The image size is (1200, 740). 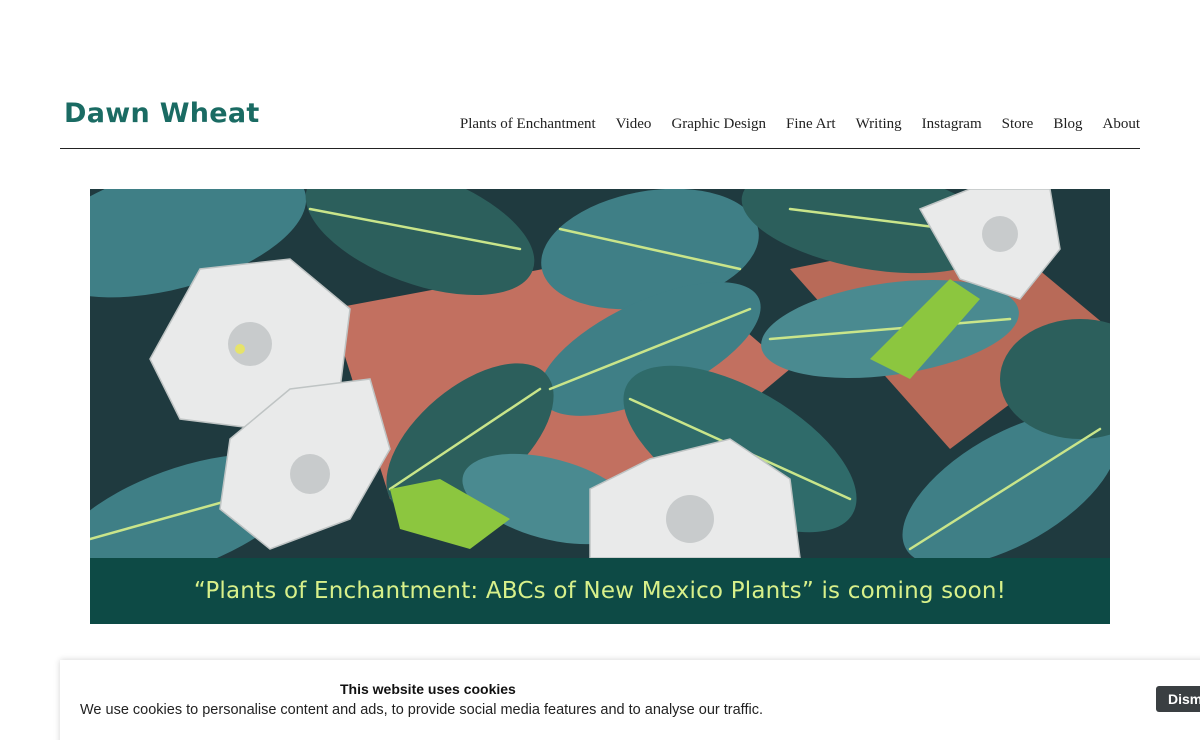 I want to click on nav-item-graphic-design: Graphic Design, so click(x=718, y=124).